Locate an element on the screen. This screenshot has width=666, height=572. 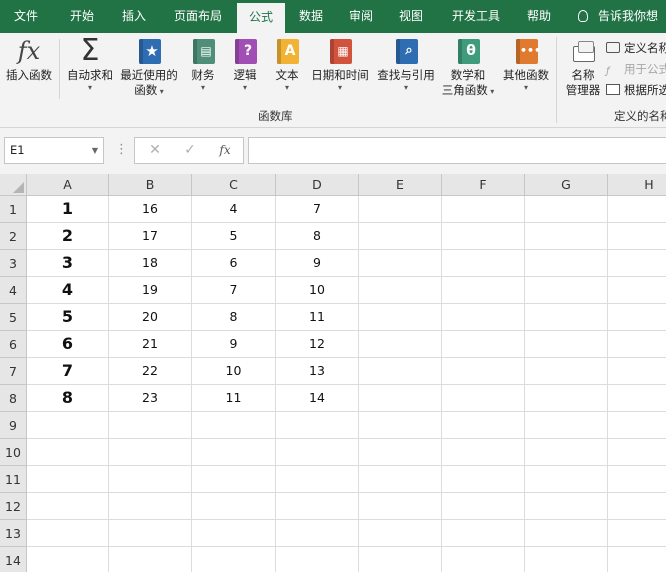
cell-g6 is located at coordinates (566, 344).